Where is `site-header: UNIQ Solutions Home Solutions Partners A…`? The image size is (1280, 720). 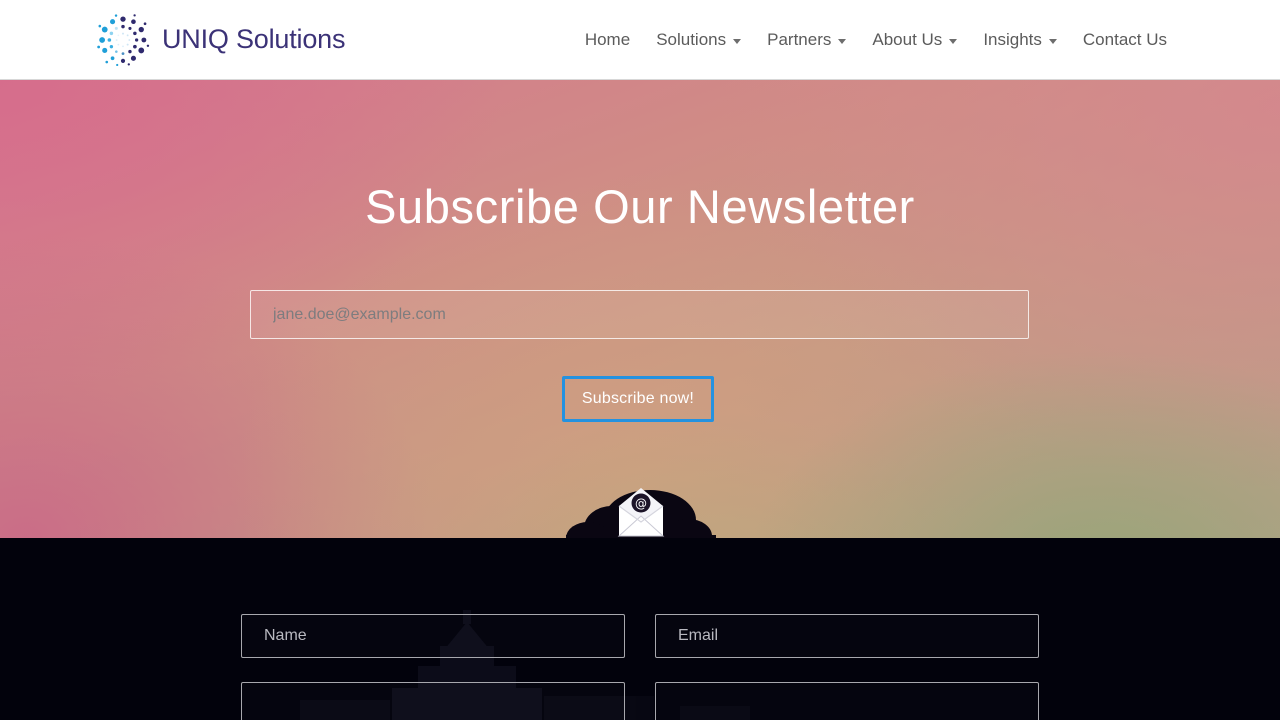
site-header: UNIQ Solutions Home Solutions Partners A… is located at coordinates (640, 40).